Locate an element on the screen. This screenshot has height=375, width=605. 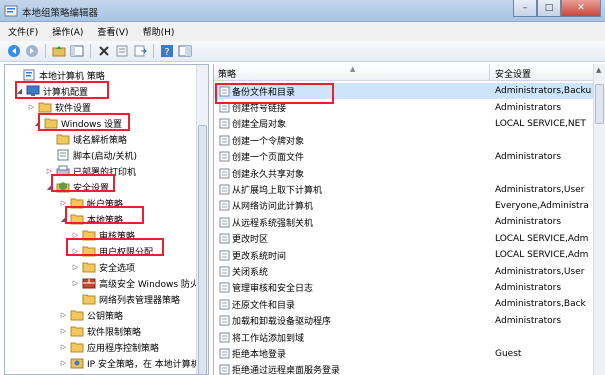
security-icon is located at coordinates (63, 187).